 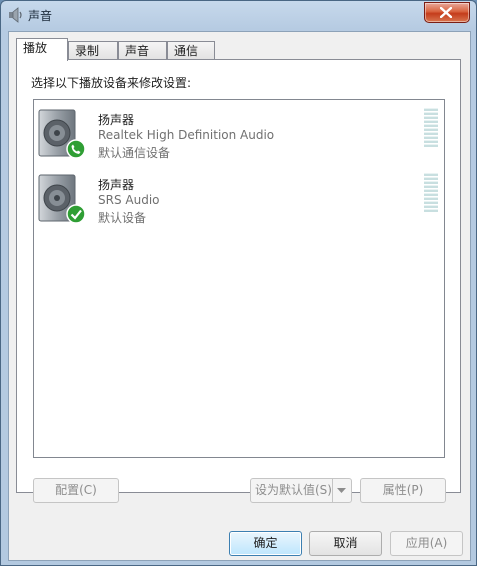 What do you see at coordinates (122, 218) in the screenshot?
I see `device-status: 默认设备` at bounding box center [122, 218].